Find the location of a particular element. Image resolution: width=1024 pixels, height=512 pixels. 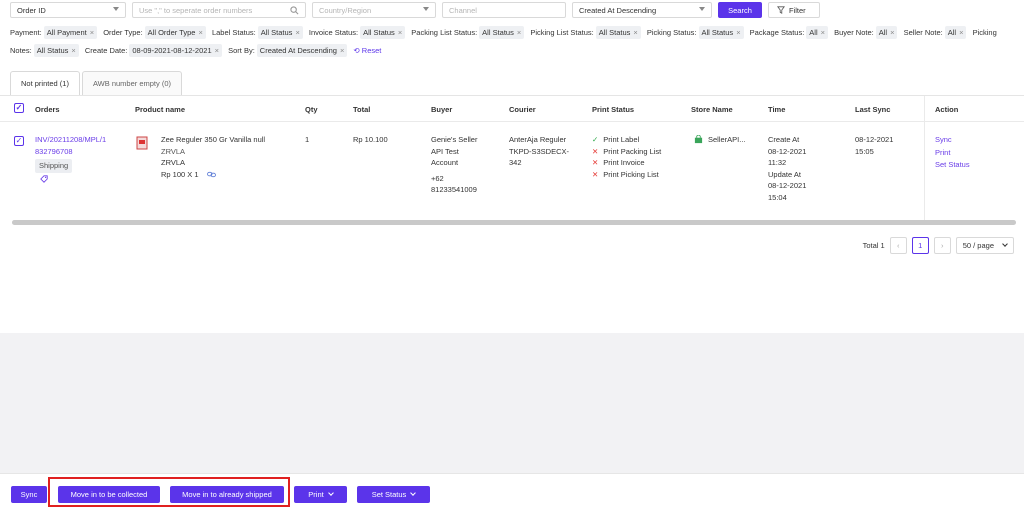

page-size-select: 50 / page is located at coordinates (984, 245).